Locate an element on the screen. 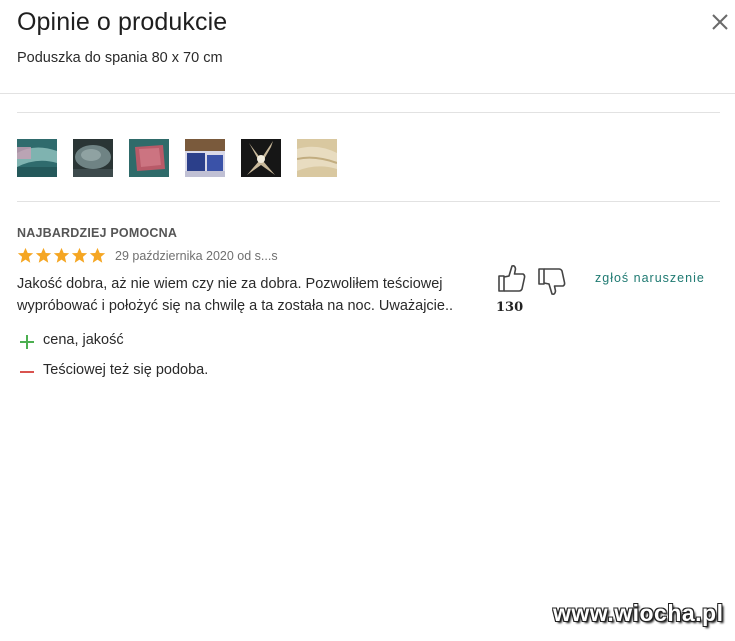 This screenshot has width=735, height=641. most-helpful-badge: NAJBARDZIEJ POMOCNA is located at coordinates (97, 233).